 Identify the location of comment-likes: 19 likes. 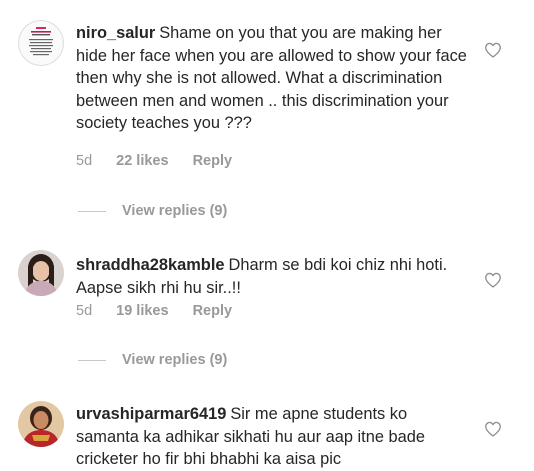
(142, 311).